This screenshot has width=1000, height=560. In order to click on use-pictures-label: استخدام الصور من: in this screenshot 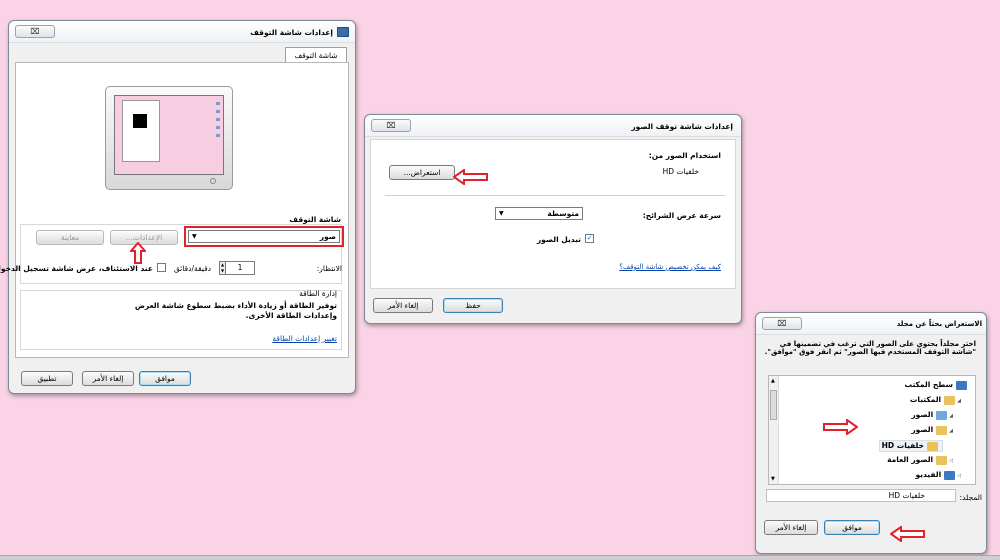, I will do `click(684, 155)`.